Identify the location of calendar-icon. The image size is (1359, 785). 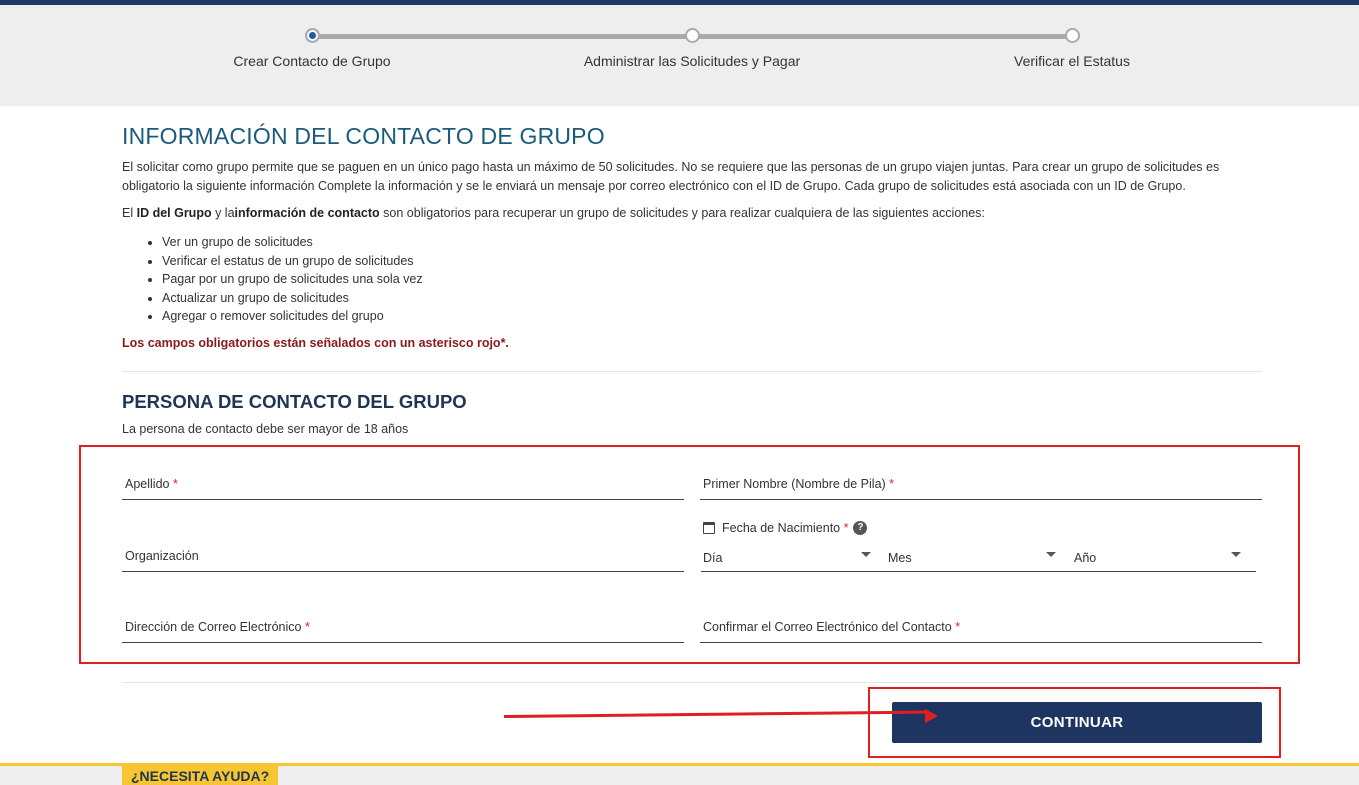
(709, 528).